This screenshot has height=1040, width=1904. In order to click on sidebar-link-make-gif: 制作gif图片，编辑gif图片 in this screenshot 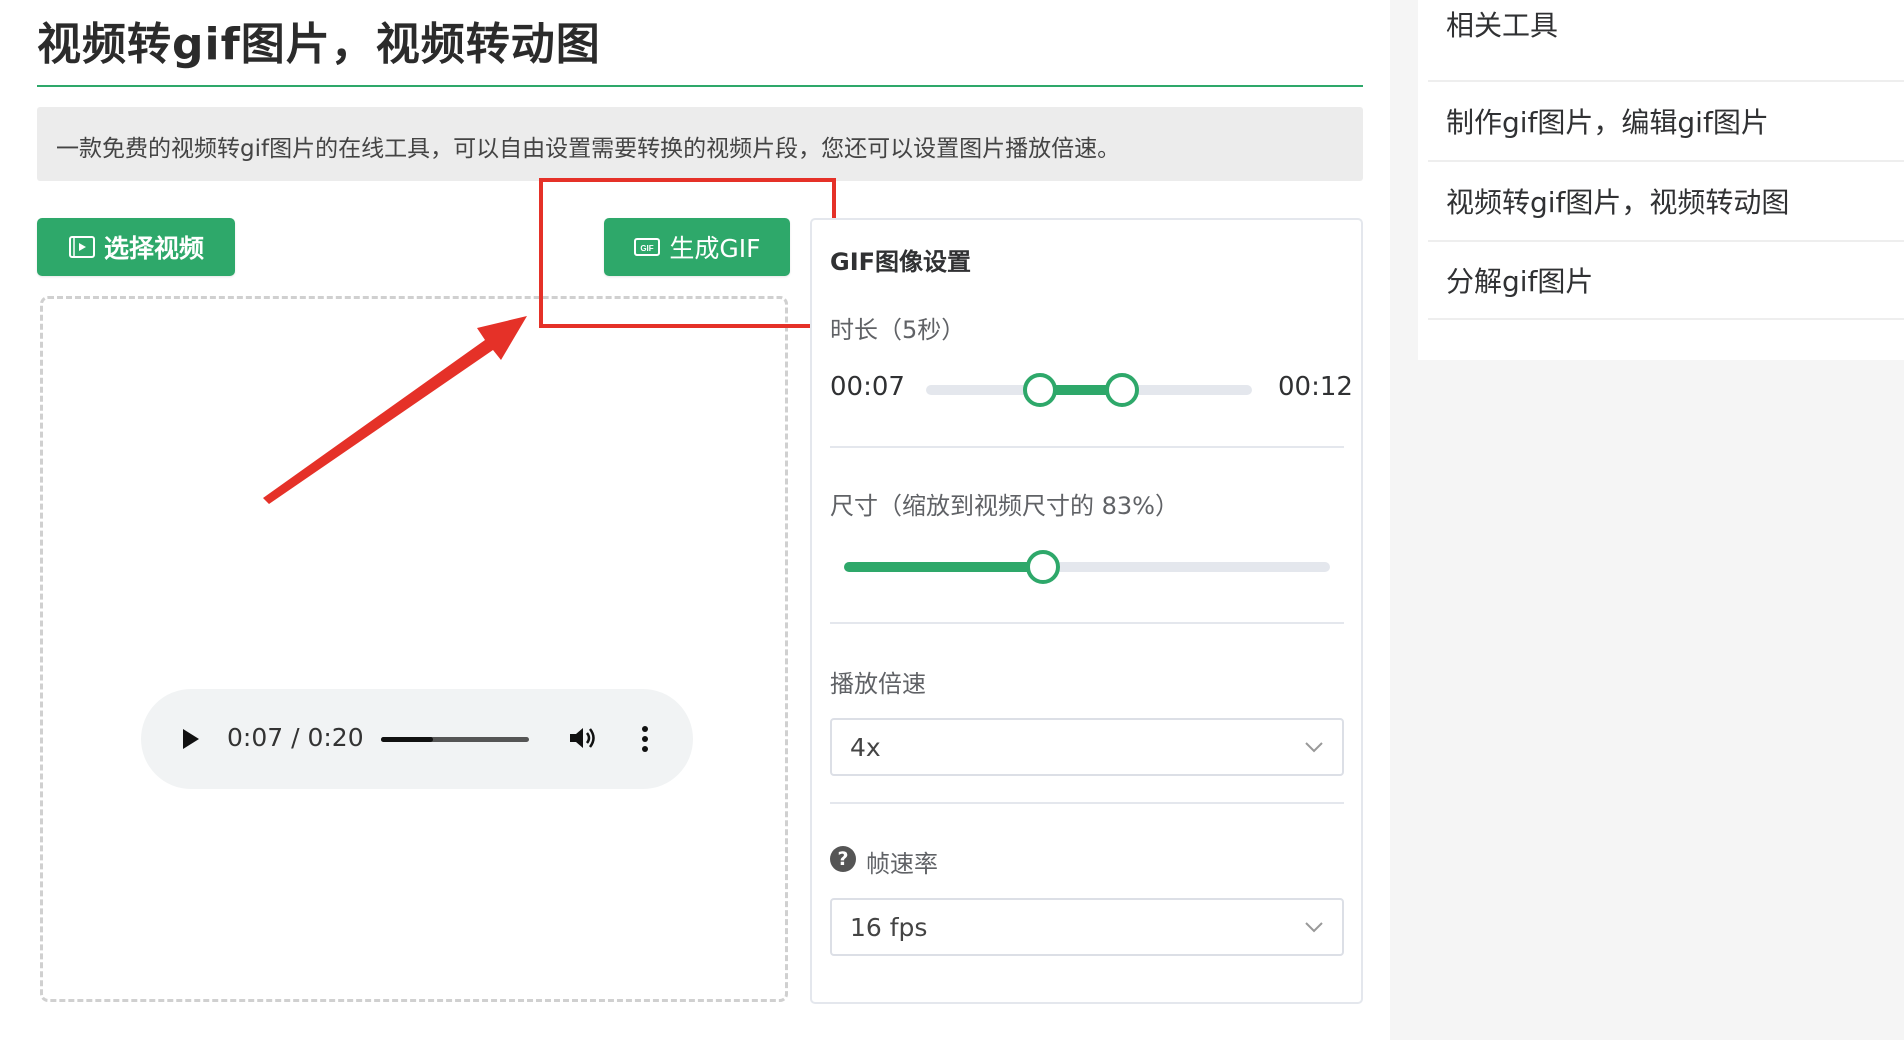, I will do `click(1666, 120)`.